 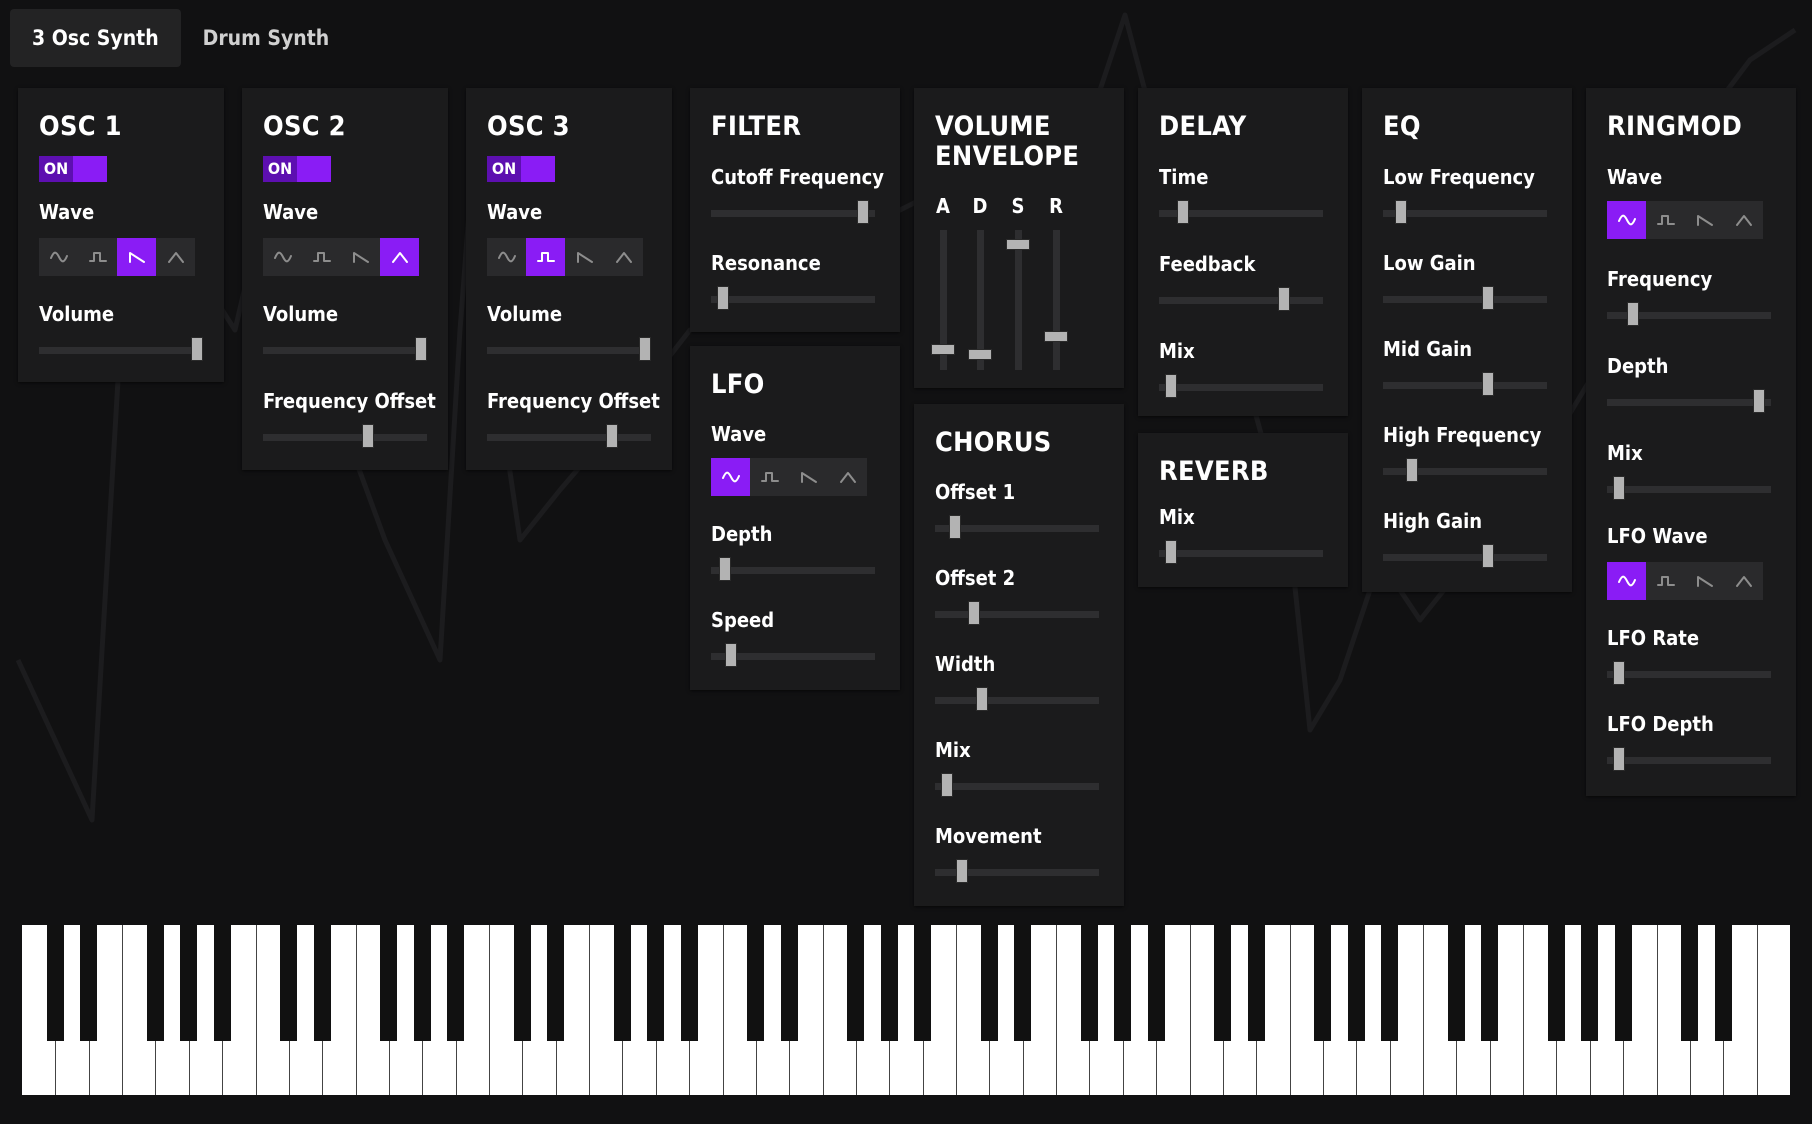 I want to click on tab-drum-synth: Drum Synth, so click(x=266, y=38).